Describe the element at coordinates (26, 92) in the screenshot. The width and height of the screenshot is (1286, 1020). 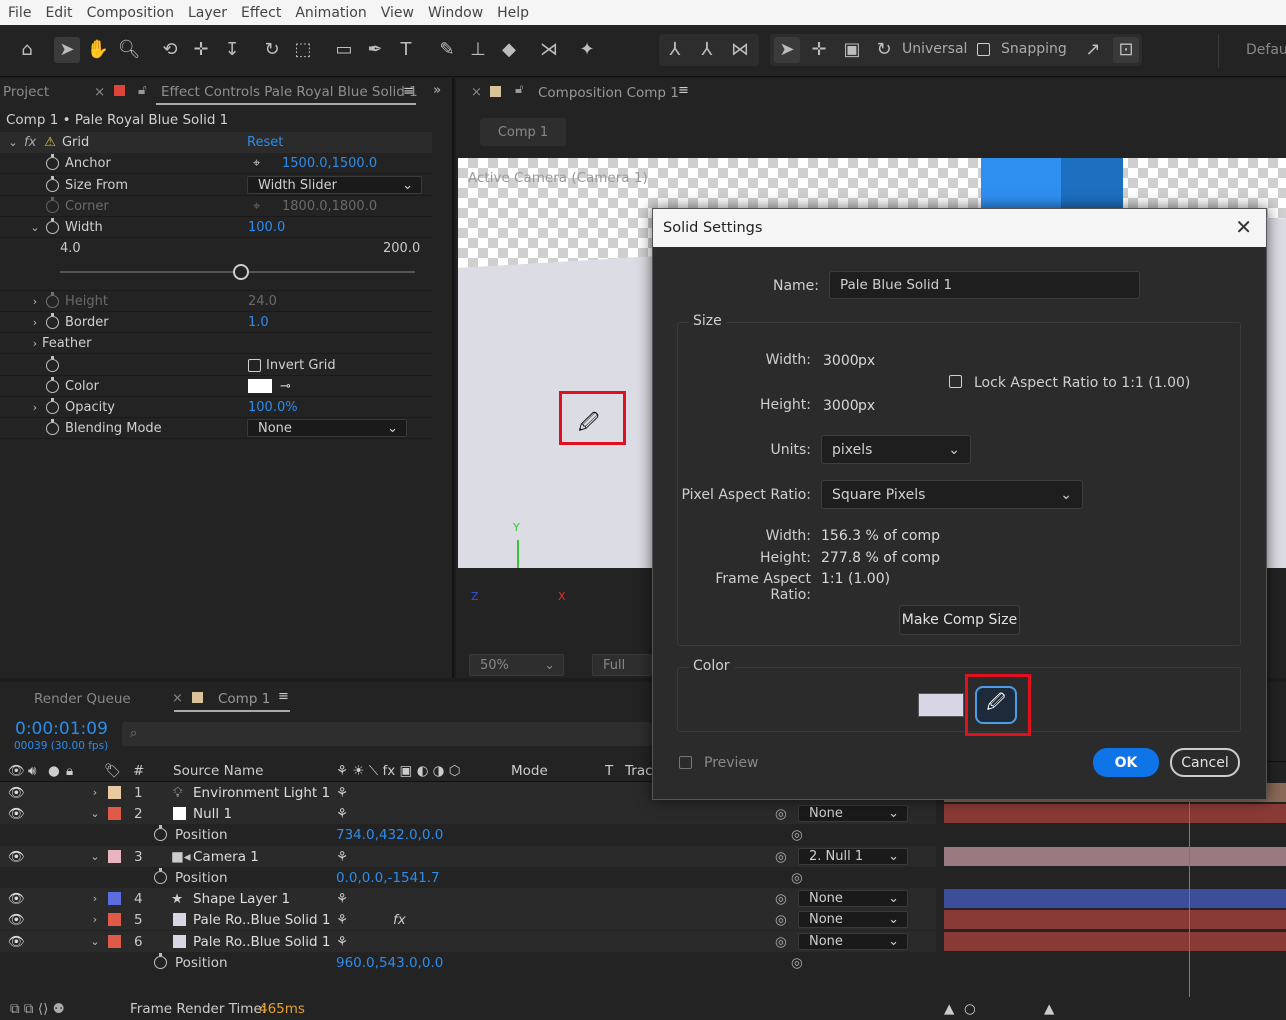
I see `project-tab: Project` at that location.